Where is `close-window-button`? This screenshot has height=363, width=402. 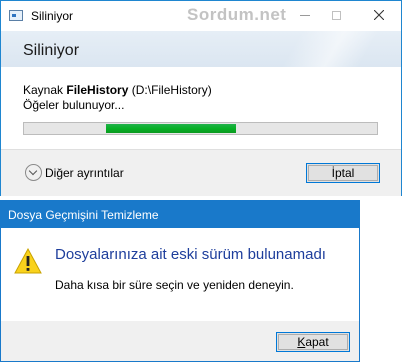
close-window-button is located at coordinates (379, 15).